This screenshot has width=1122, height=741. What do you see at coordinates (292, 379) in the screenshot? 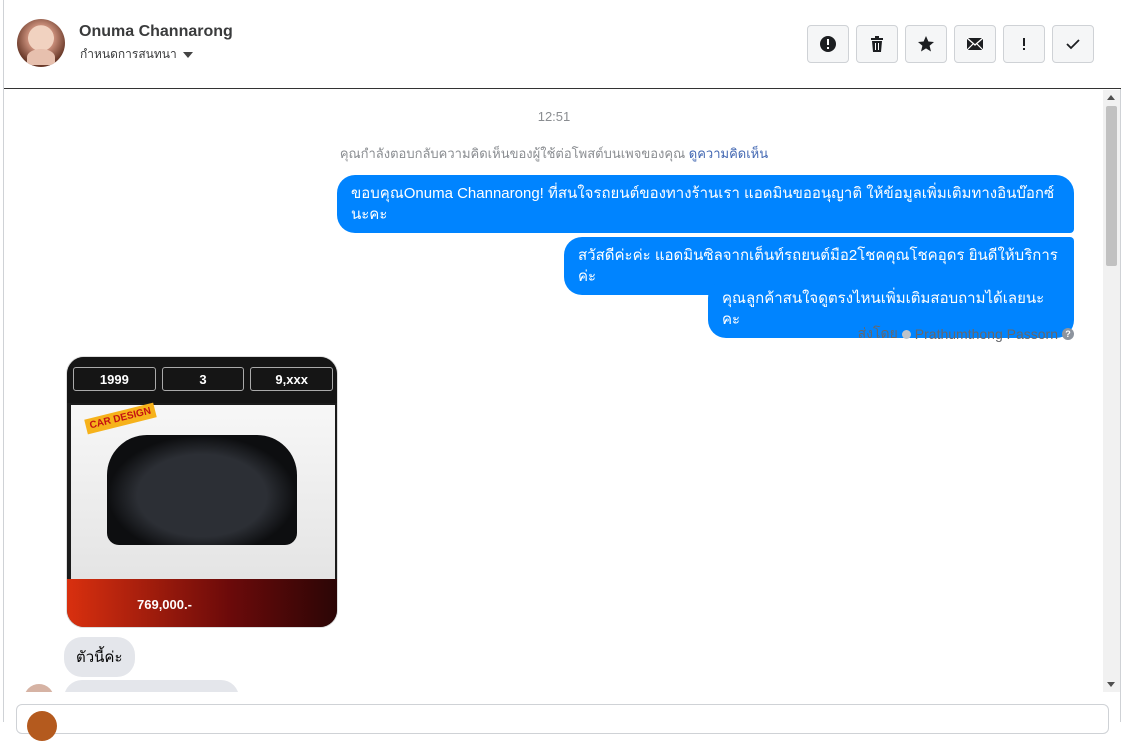
I see `image-chip: 9,xxx` at bounding box center [292, 379].